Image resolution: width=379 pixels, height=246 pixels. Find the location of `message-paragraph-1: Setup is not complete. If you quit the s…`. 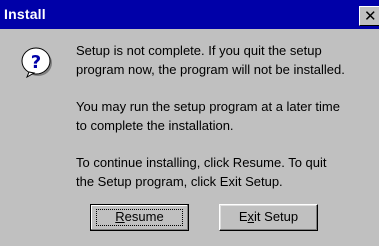

message-paragraph-1: Setup is not complete. If you quit the s… is located at coordinates (210, 60).